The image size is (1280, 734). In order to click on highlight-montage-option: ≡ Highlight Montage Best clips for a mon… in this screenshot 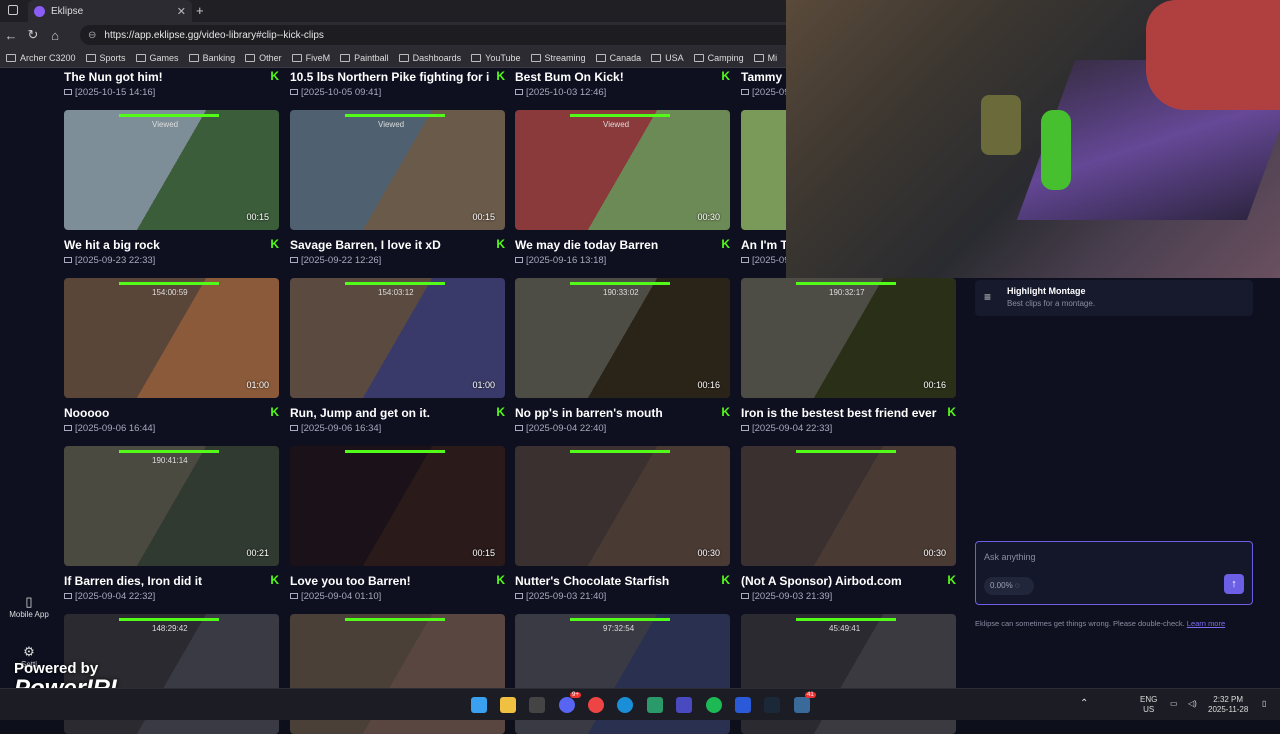, I will do `click(1114, 298)`.